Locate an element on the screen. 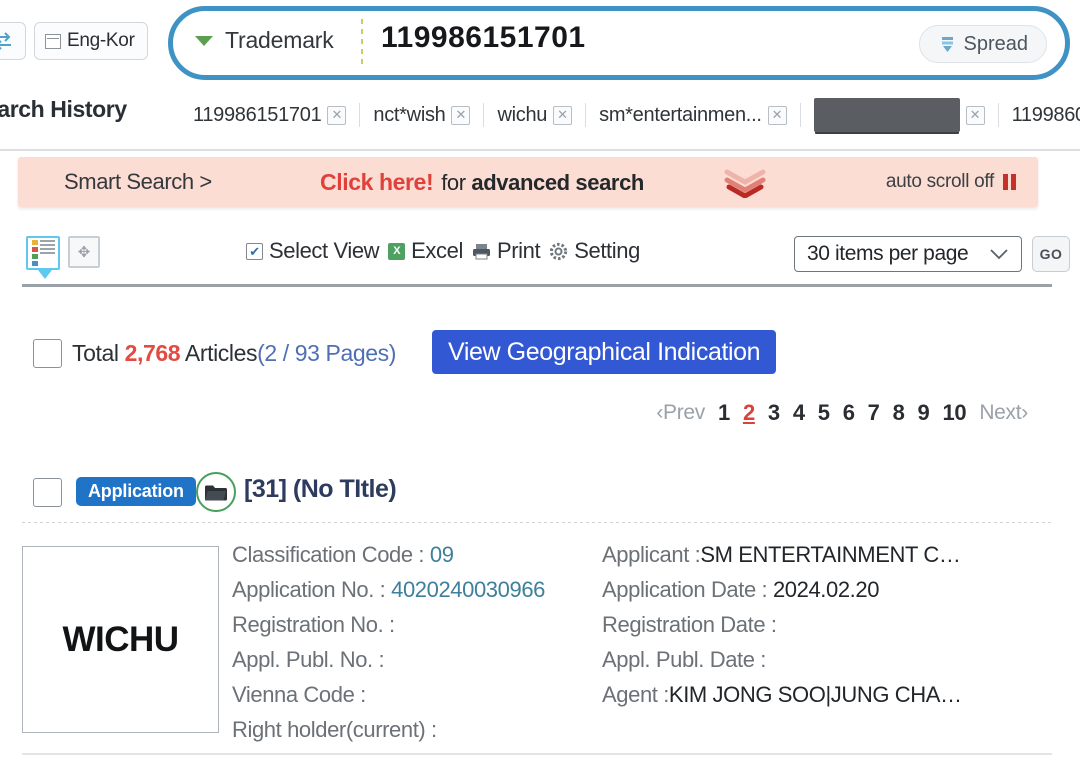 The height and width of the screenshot is (772, 1080). list-view-icon is located at coordinates (43, 253).